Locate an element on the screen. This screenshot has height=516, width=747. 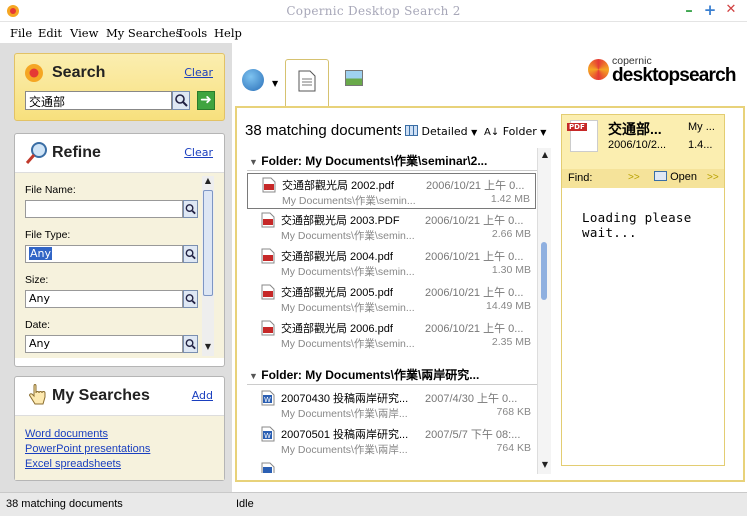
saved-search-powerpoint: PowerPoint presentations is located at coordinates (87, 449).